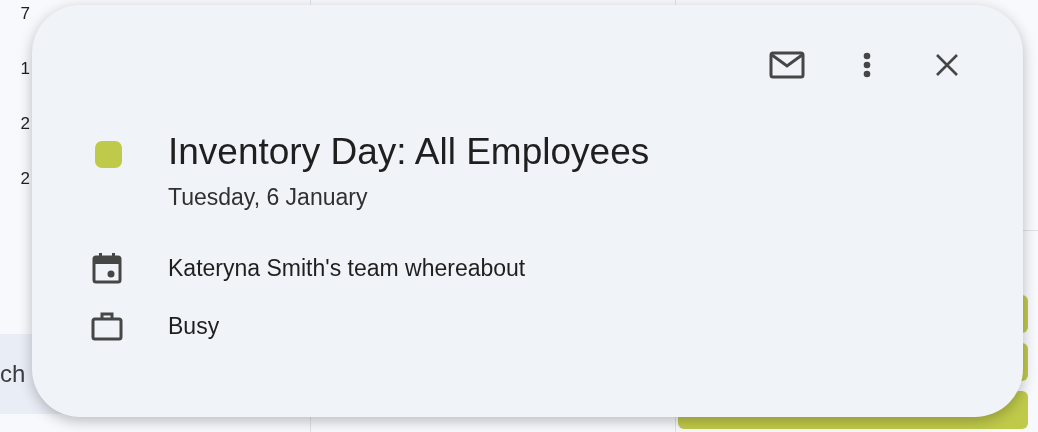 This screenshot has height=432, width=1038. What do you see at coordinates (347, 268) in the screenshot?
I see `detail-text: Kateryna Smith's team whereabout` at bounding box center [347, 268].